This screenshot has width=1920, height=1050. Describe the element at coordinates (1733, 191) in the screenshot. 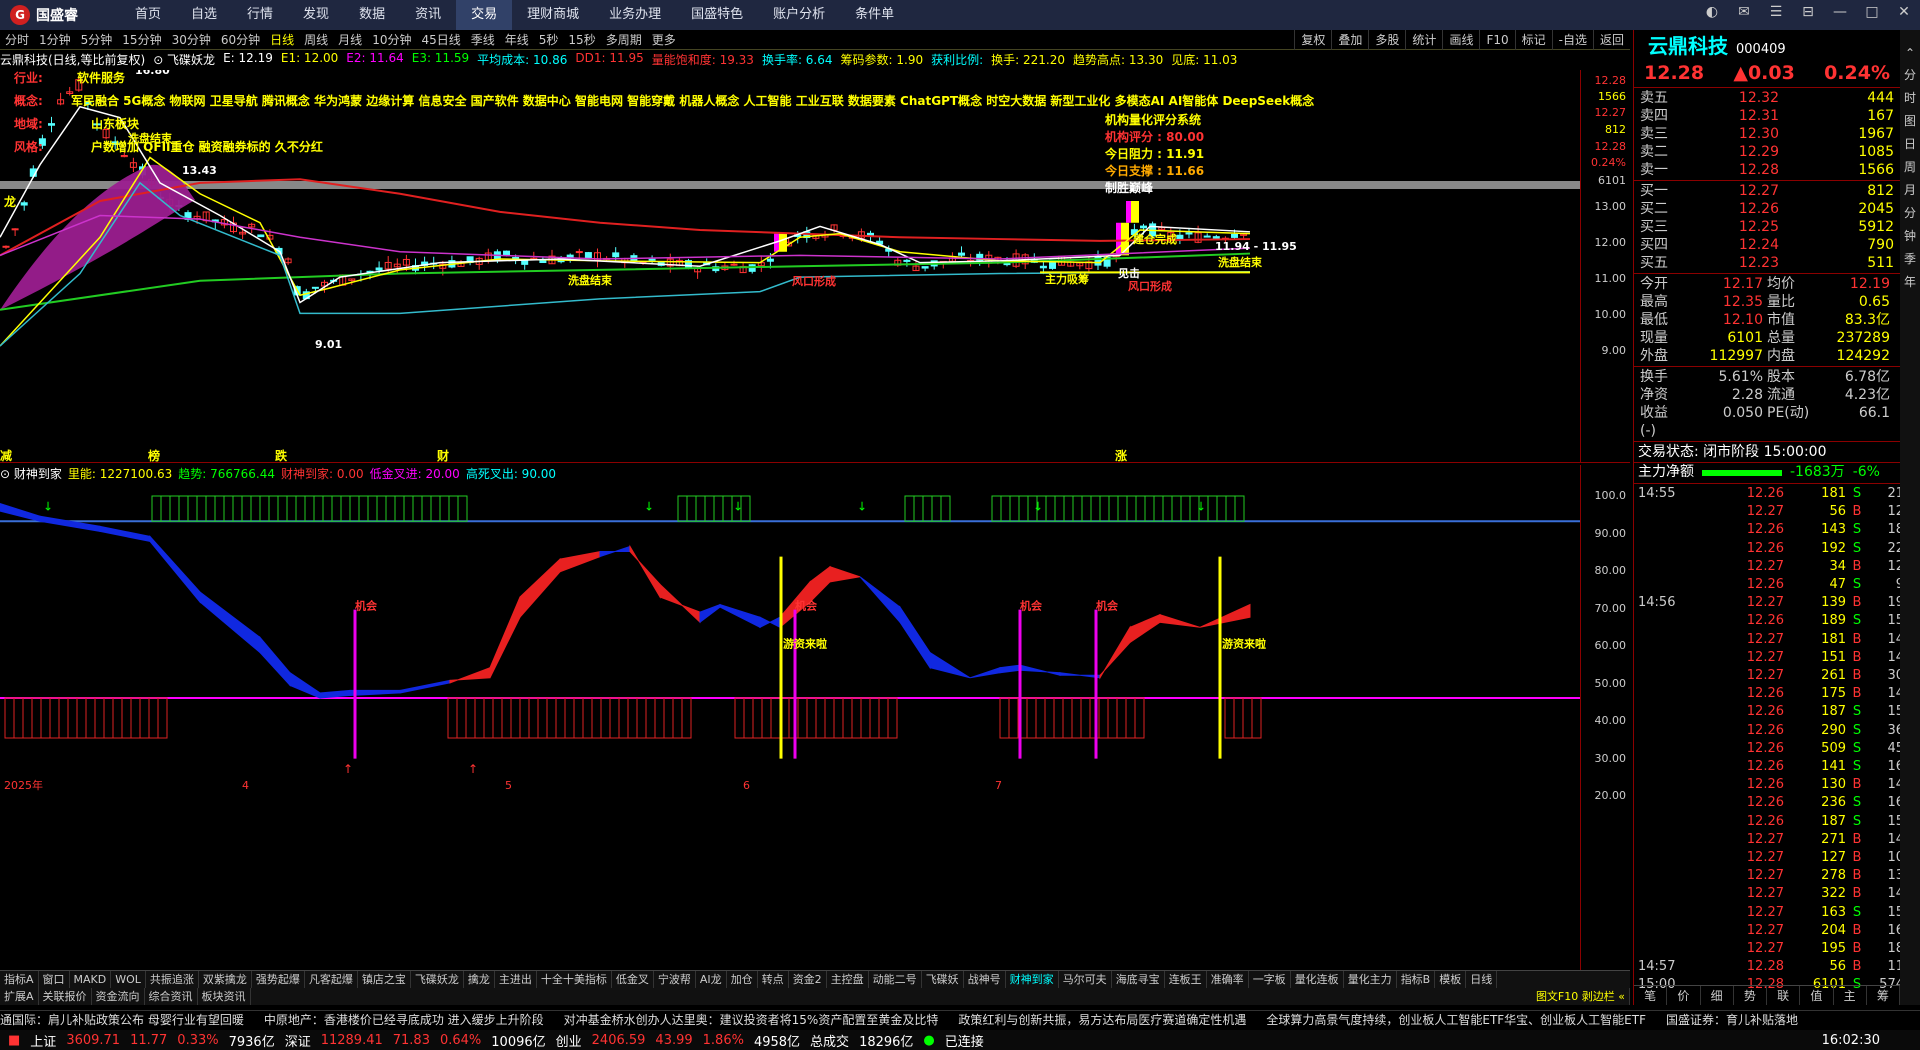

I see `book-price: 12.27` at that location.